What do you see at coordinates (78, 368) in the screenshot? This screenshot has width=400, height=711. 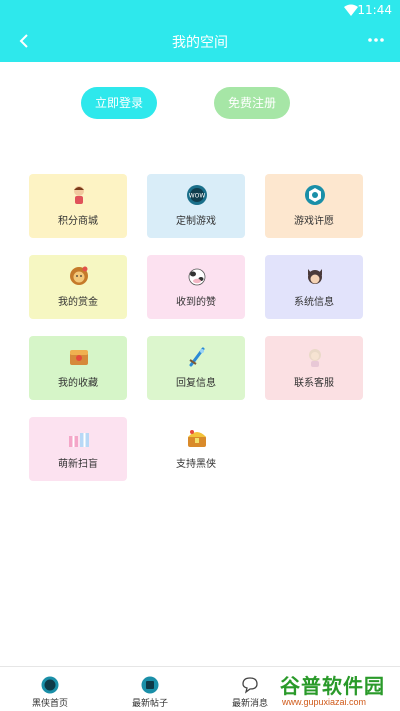 I see `menu-item-my-favorites: 我的收藏` at bounding box center [78, 368].